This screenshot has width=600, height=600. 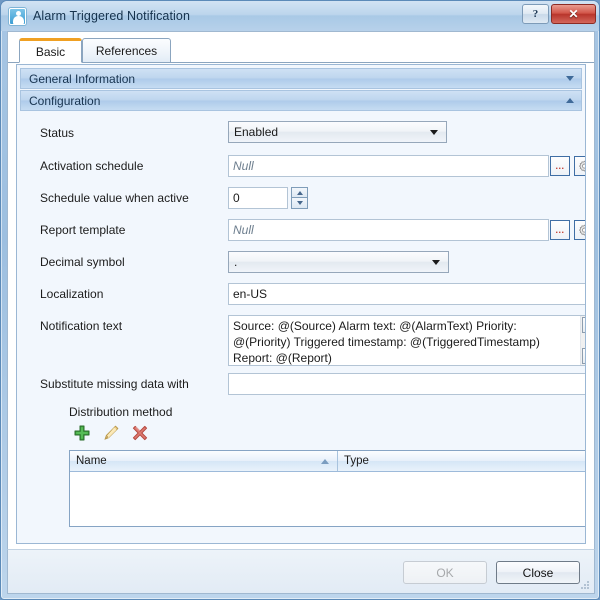 I want to click on label-notification-text: Notification text, so click(x=81, y=326).